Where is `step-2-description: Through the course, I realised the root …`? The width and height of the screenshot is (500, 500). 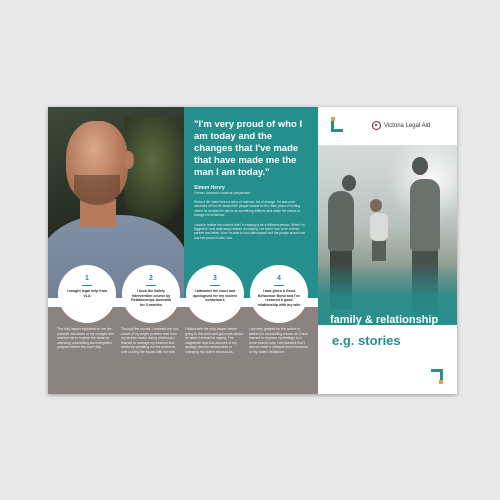
step-2-description: Through the course, I realised the root … is located at coordinates (150, 340).